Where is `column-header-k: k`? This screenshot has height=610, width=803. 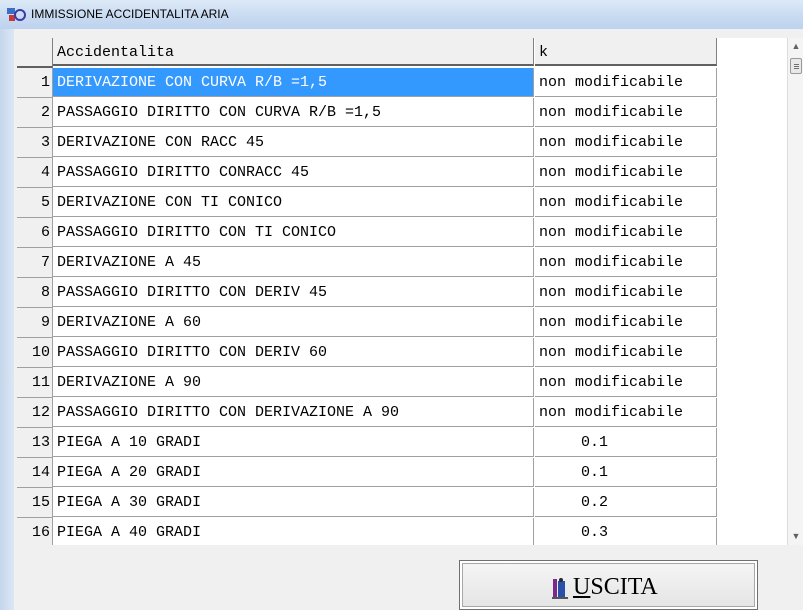 column-header-k: k is located at coordinates (626, 52).